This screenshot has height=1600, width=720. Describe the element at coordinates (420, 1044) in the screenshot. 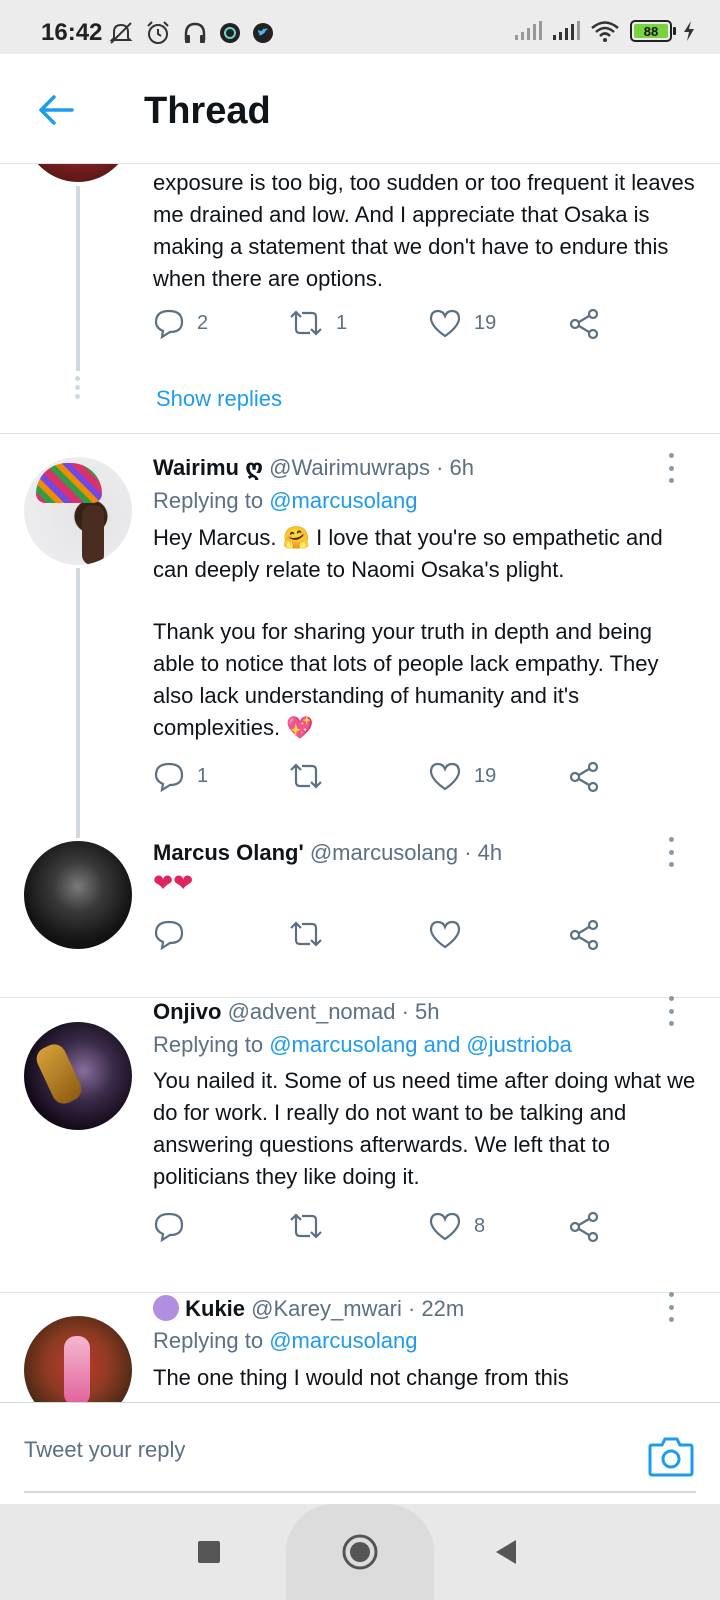

I see `mention-link: @marcusolang and @justrioba` at that location.